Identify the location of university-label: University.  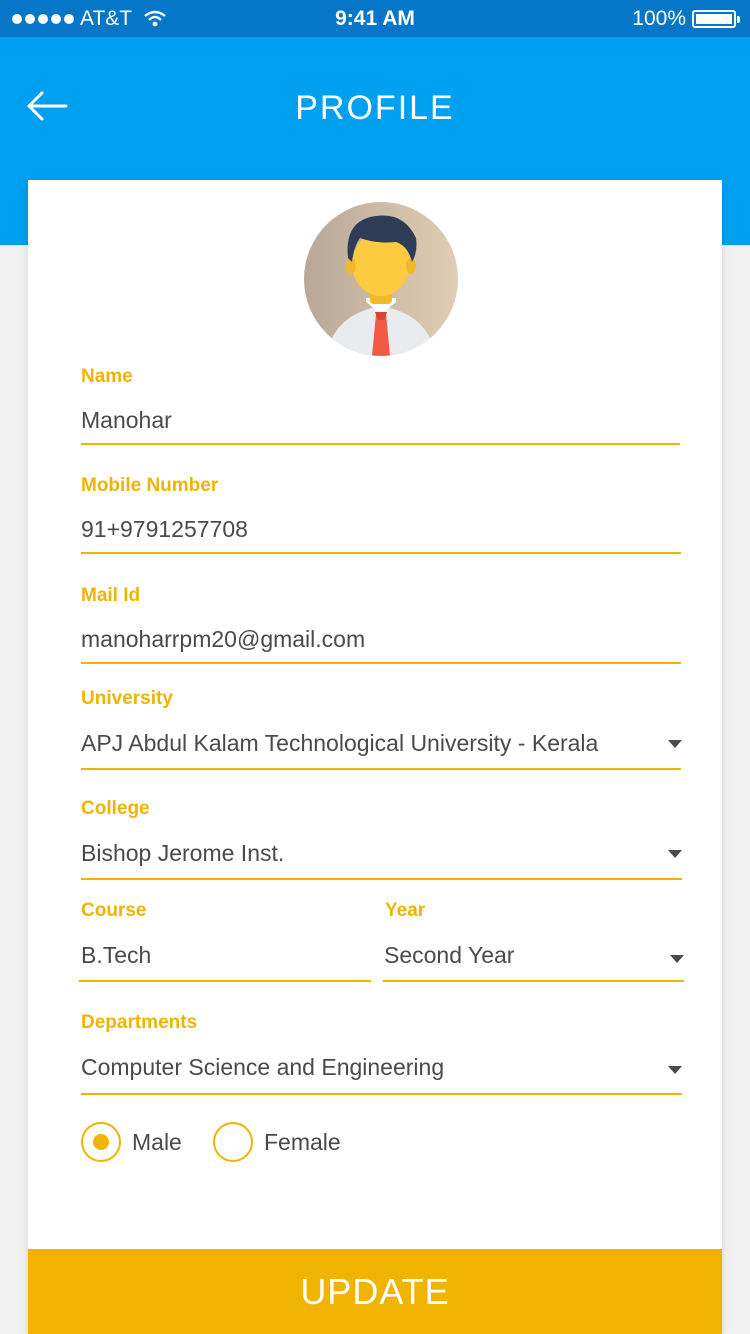
(127, 698).